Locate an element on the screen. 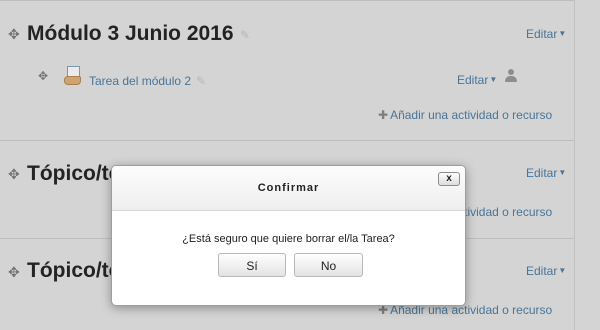 The height and width of the screenshot is (330, 600). yes-button: Sí is located at coordinates (252, 265).